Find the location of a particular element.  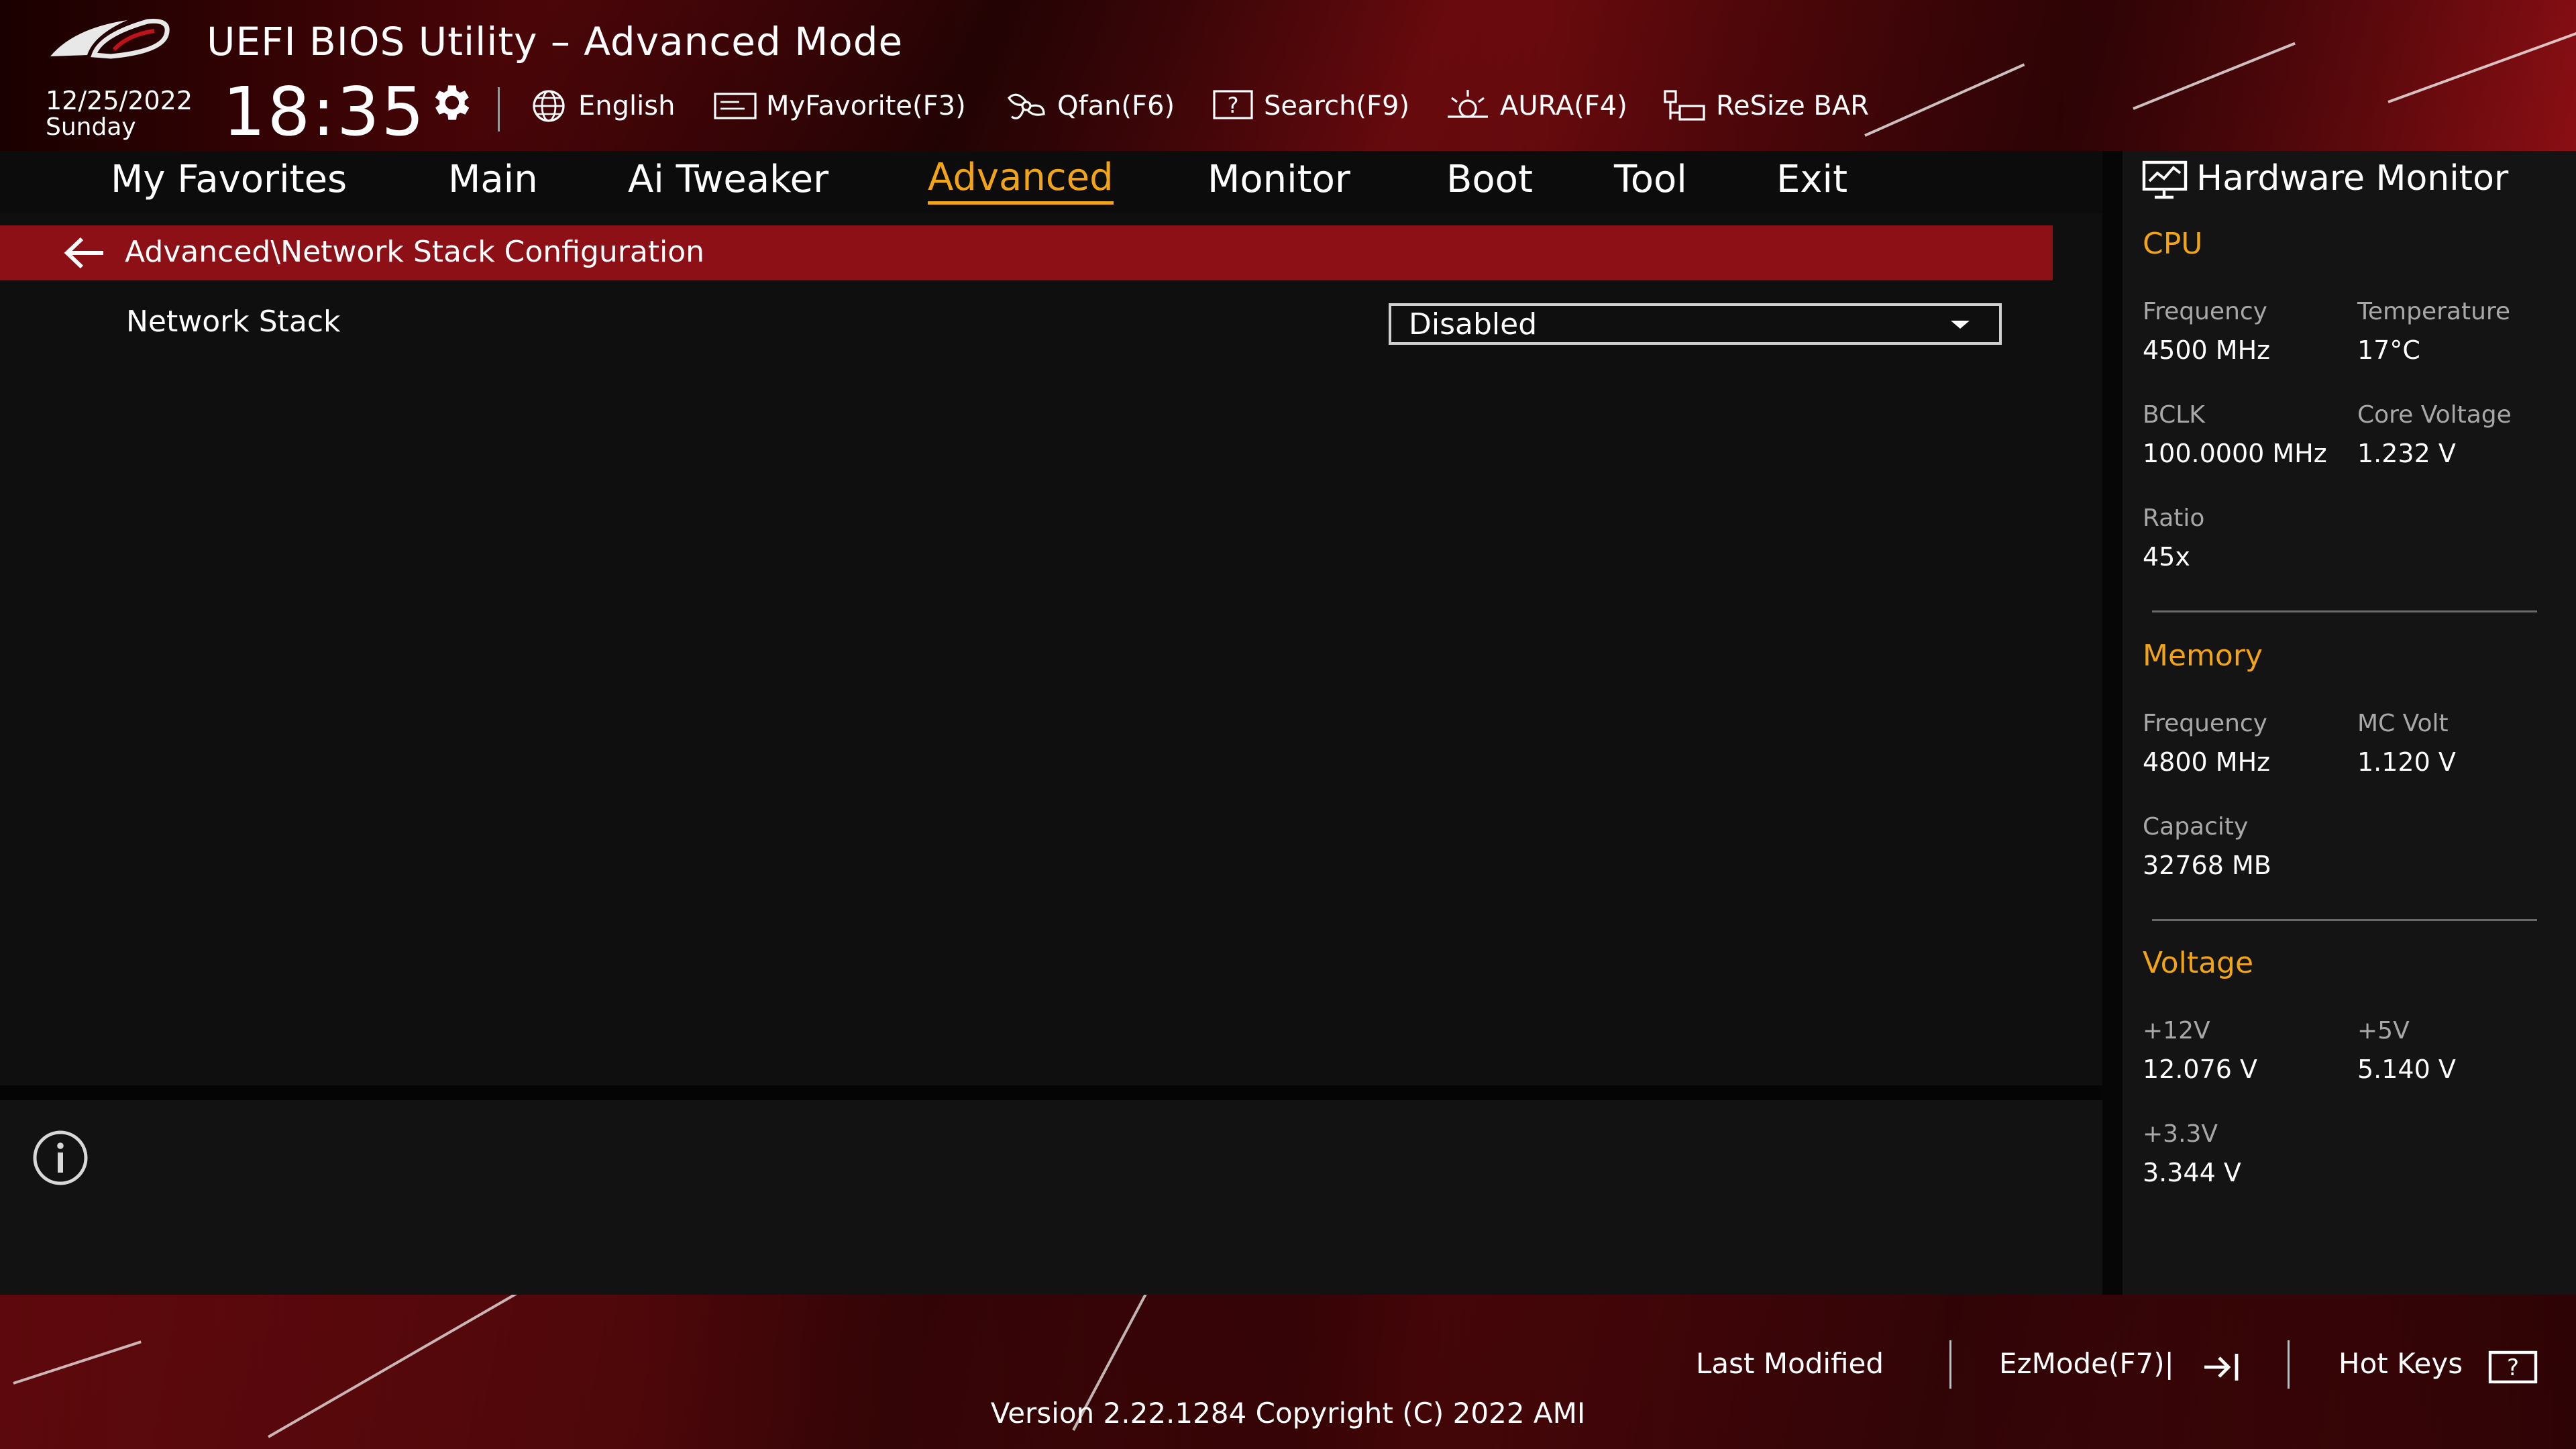

cpu-temperature-value: 17°C is located at coordinates (2388, 350).